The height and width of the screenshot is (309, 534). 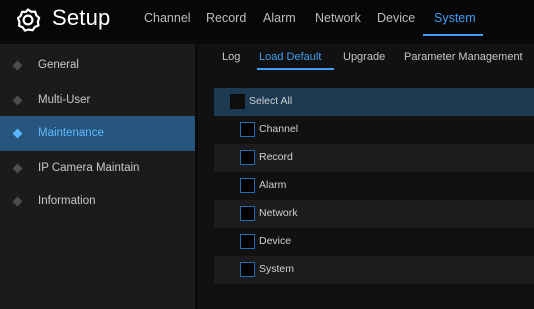 I want to click on network-checkbox, so click(x=247, y=213).